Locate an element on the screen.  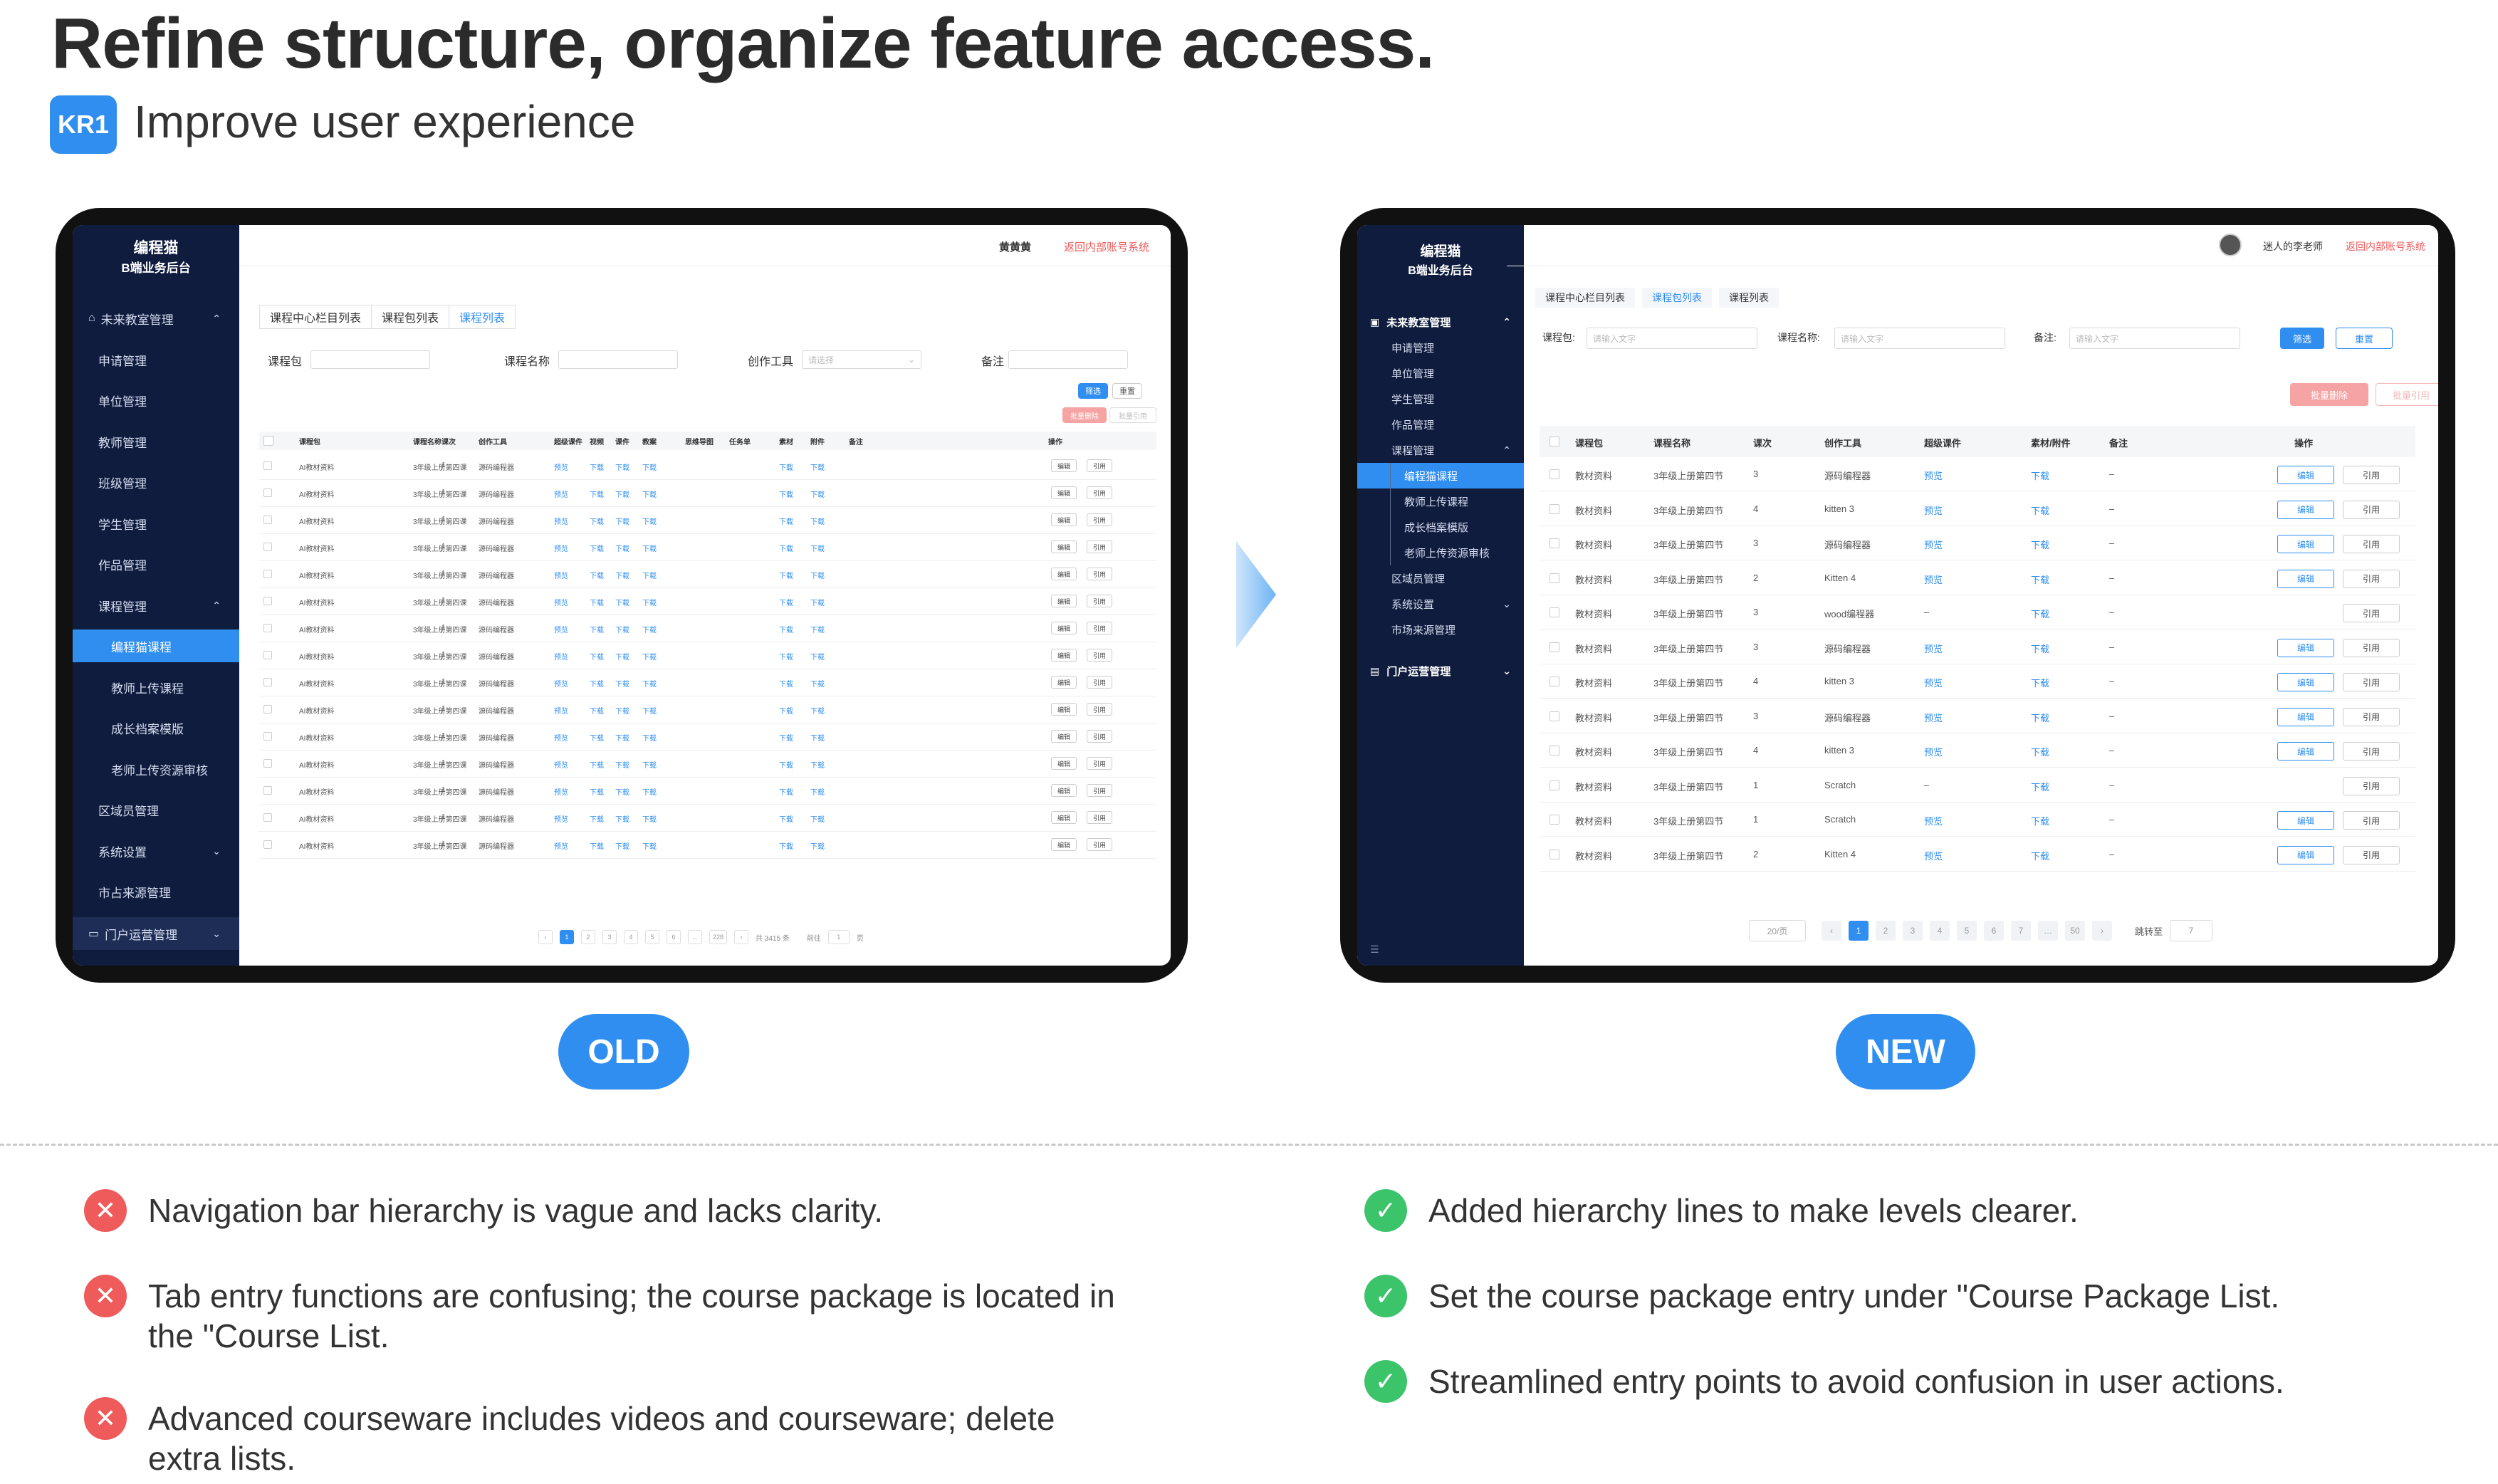
new-filter-note-input: 请输入文字 is located at coordinates (2155, 338).